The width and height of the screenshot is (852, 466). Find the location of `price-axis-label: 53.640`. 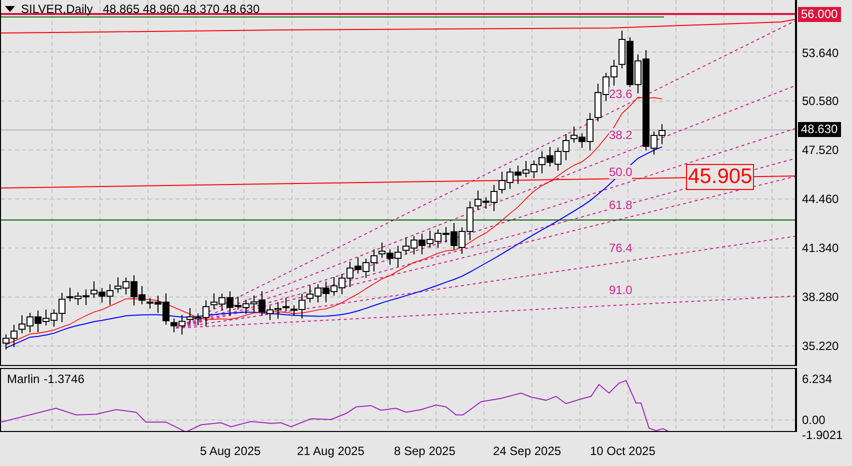

price-axis-label: 53.640 is located at coordinates (820, 53).